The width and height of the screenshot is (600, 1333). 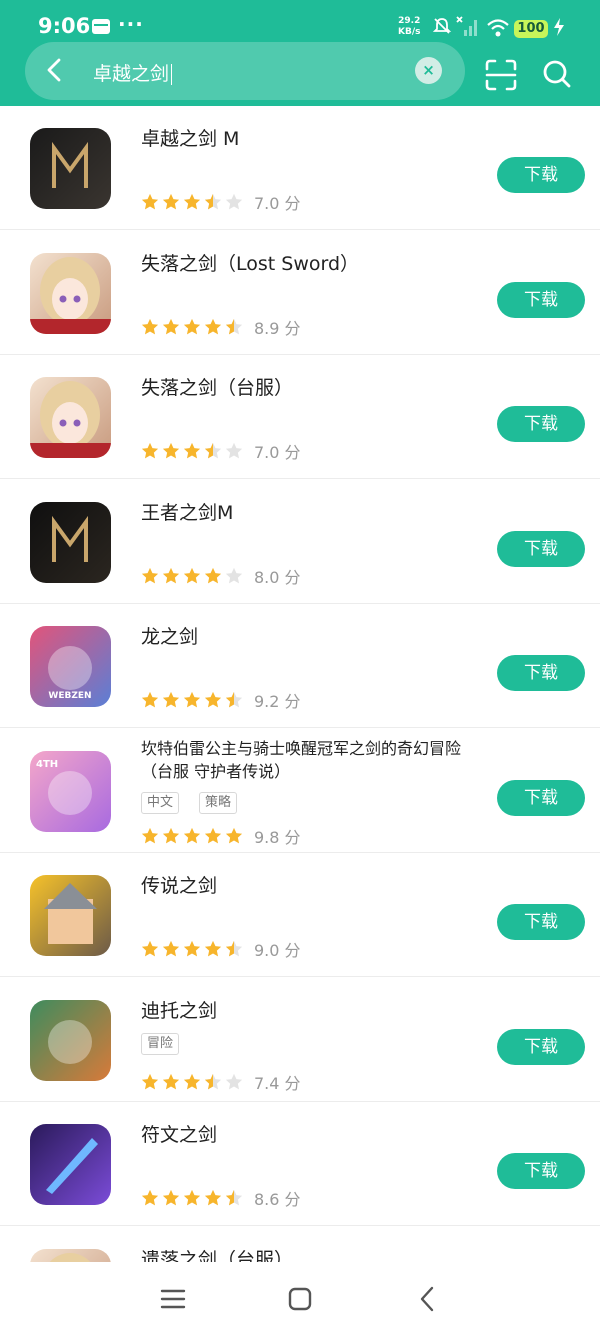 What do you see at coordinates (501, 75) in the screenshot?
I see `scan-icon` at bounding box center [501, 75].